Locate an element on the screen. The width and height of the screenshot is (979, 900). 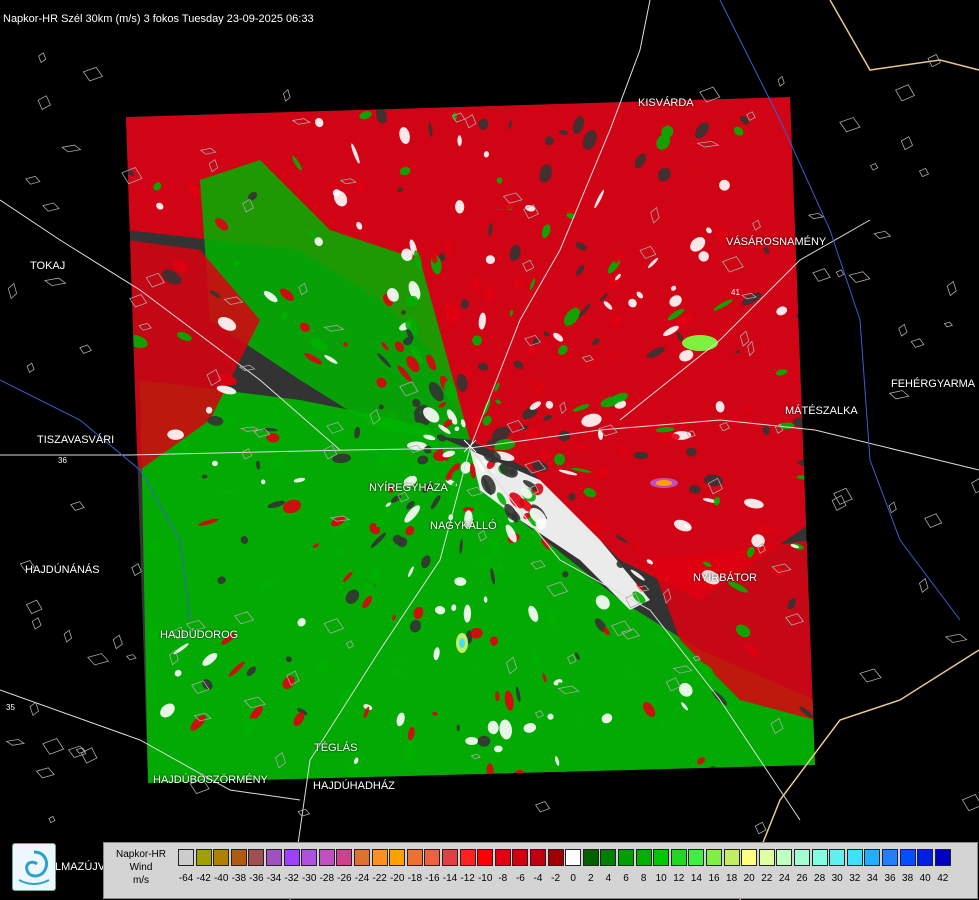
legend-title: Napkor-HR Wind m/s is located at coordinates (141, 867).